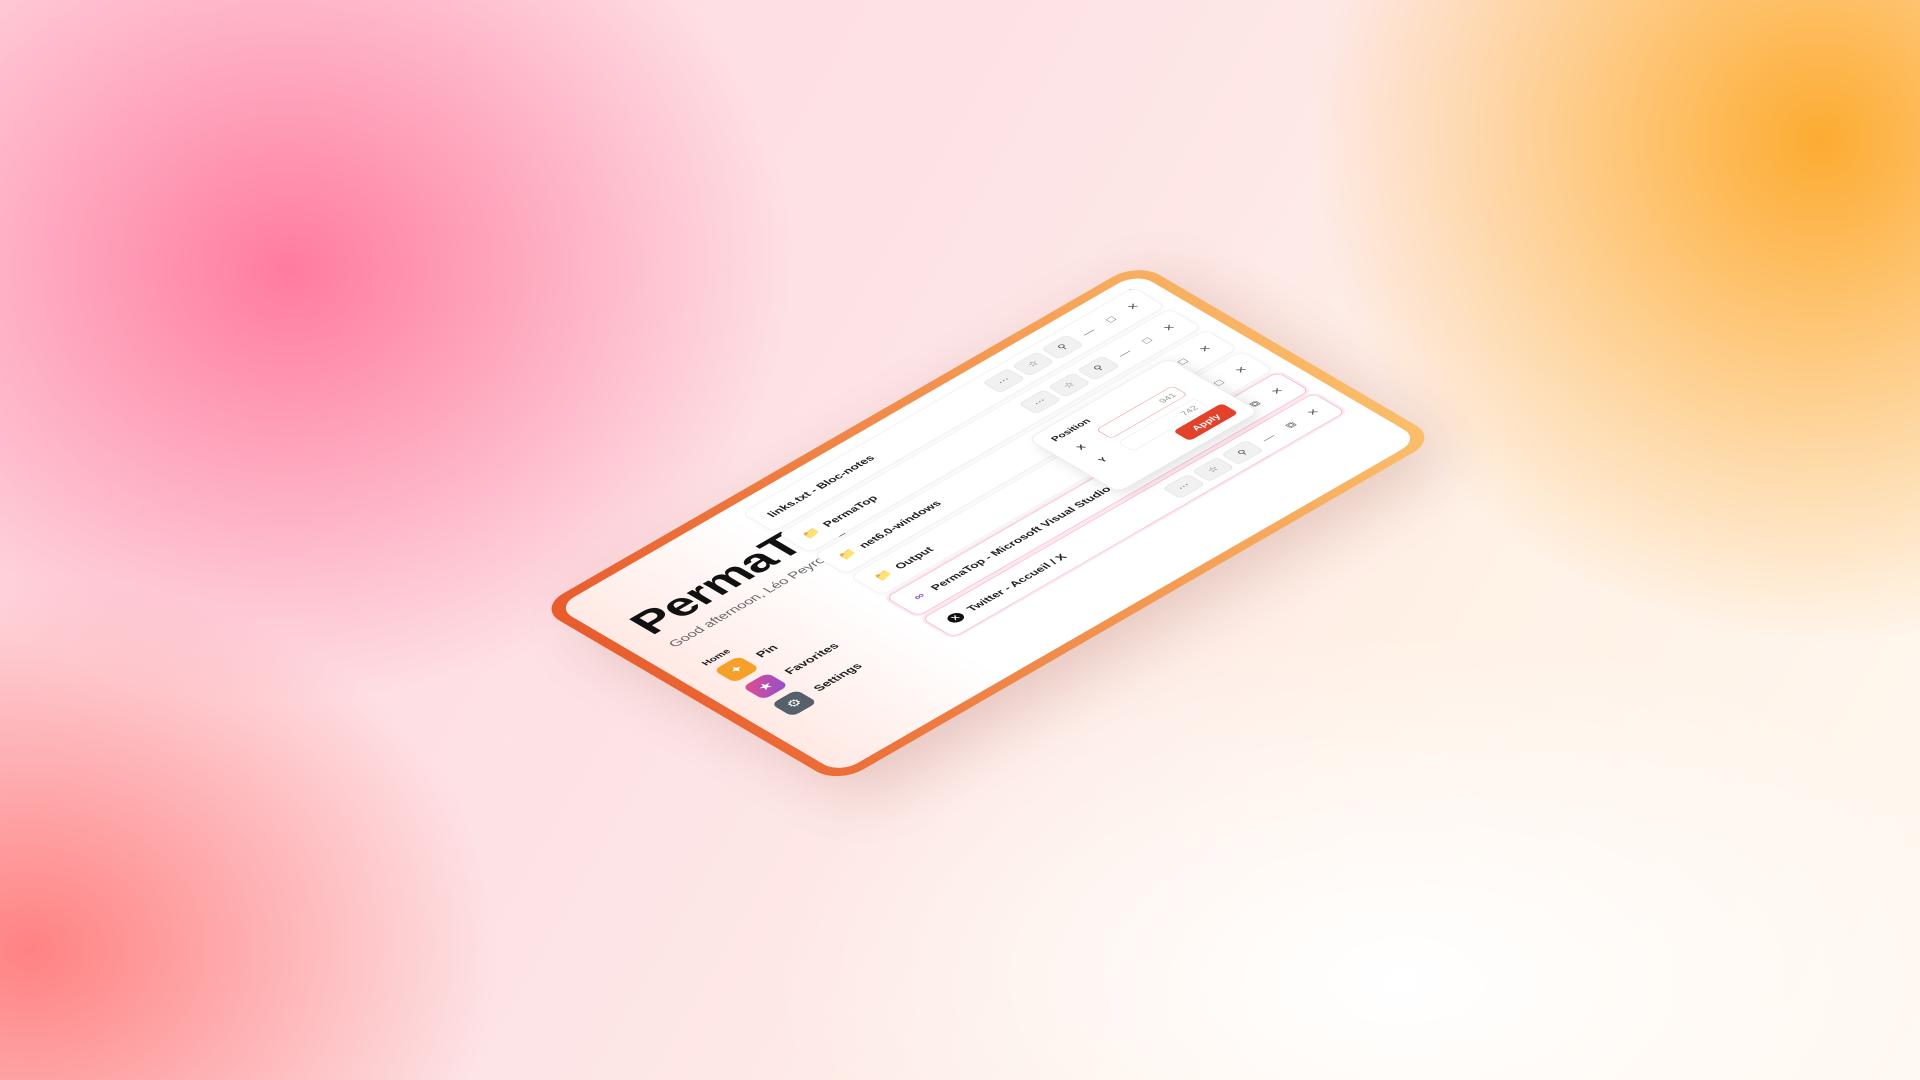  I want to click on window-row-label: Output, so click(914, 558).